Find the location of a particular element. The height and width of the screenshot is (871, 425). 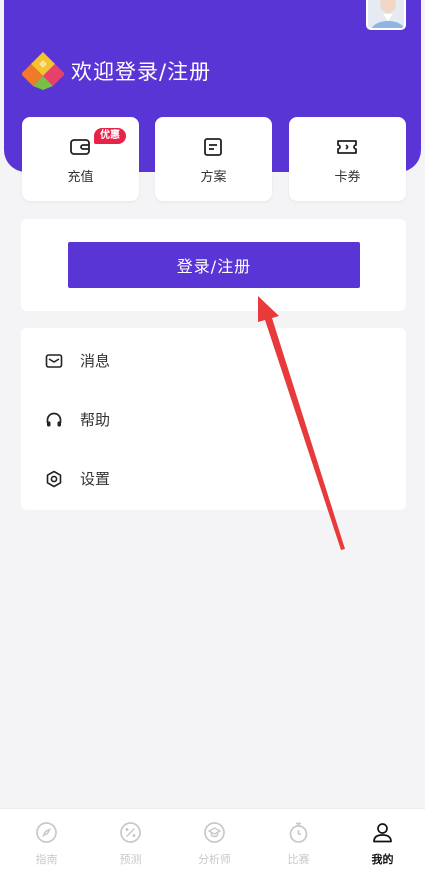

login-panel: 登录/注册 is located at coordinates (213, 265).